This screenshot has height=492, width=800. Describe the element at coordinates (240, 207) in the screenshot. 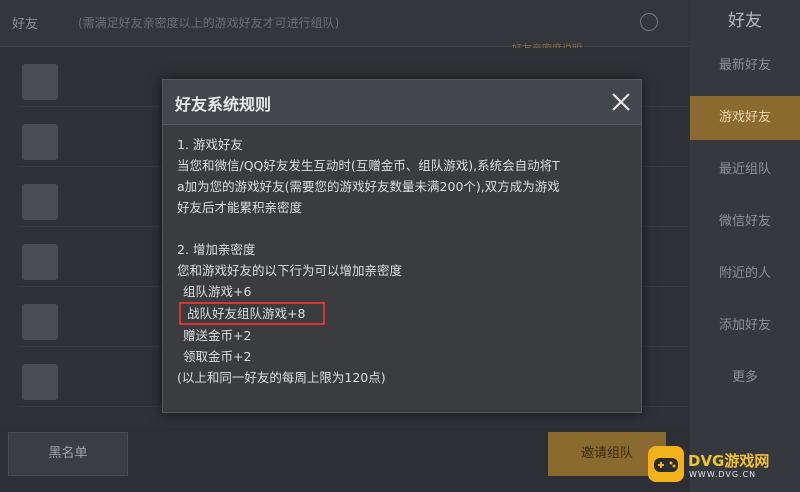

I see `section1-line: 好友后才能累积亲密度` at that location.